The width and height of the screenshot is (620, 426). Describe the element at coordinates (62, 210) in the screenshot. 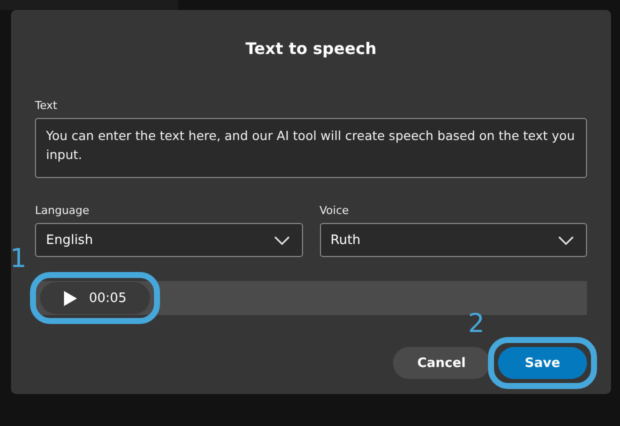

I see `field-label: Language` at that location.